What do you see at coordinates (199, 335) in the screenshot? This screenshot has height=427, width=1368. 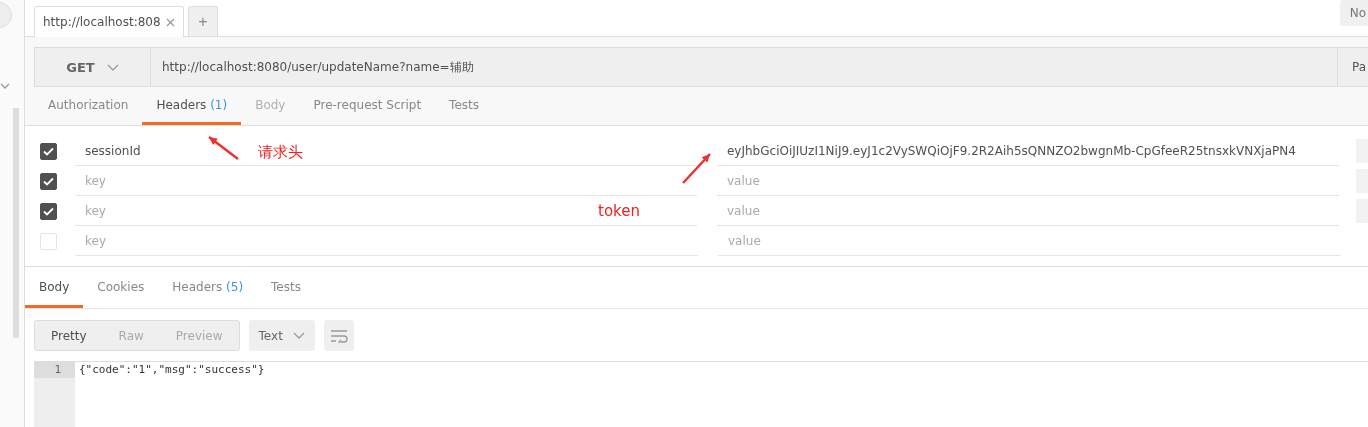 I see `view-mode-button: Preview` at bounding box center [199, 335].